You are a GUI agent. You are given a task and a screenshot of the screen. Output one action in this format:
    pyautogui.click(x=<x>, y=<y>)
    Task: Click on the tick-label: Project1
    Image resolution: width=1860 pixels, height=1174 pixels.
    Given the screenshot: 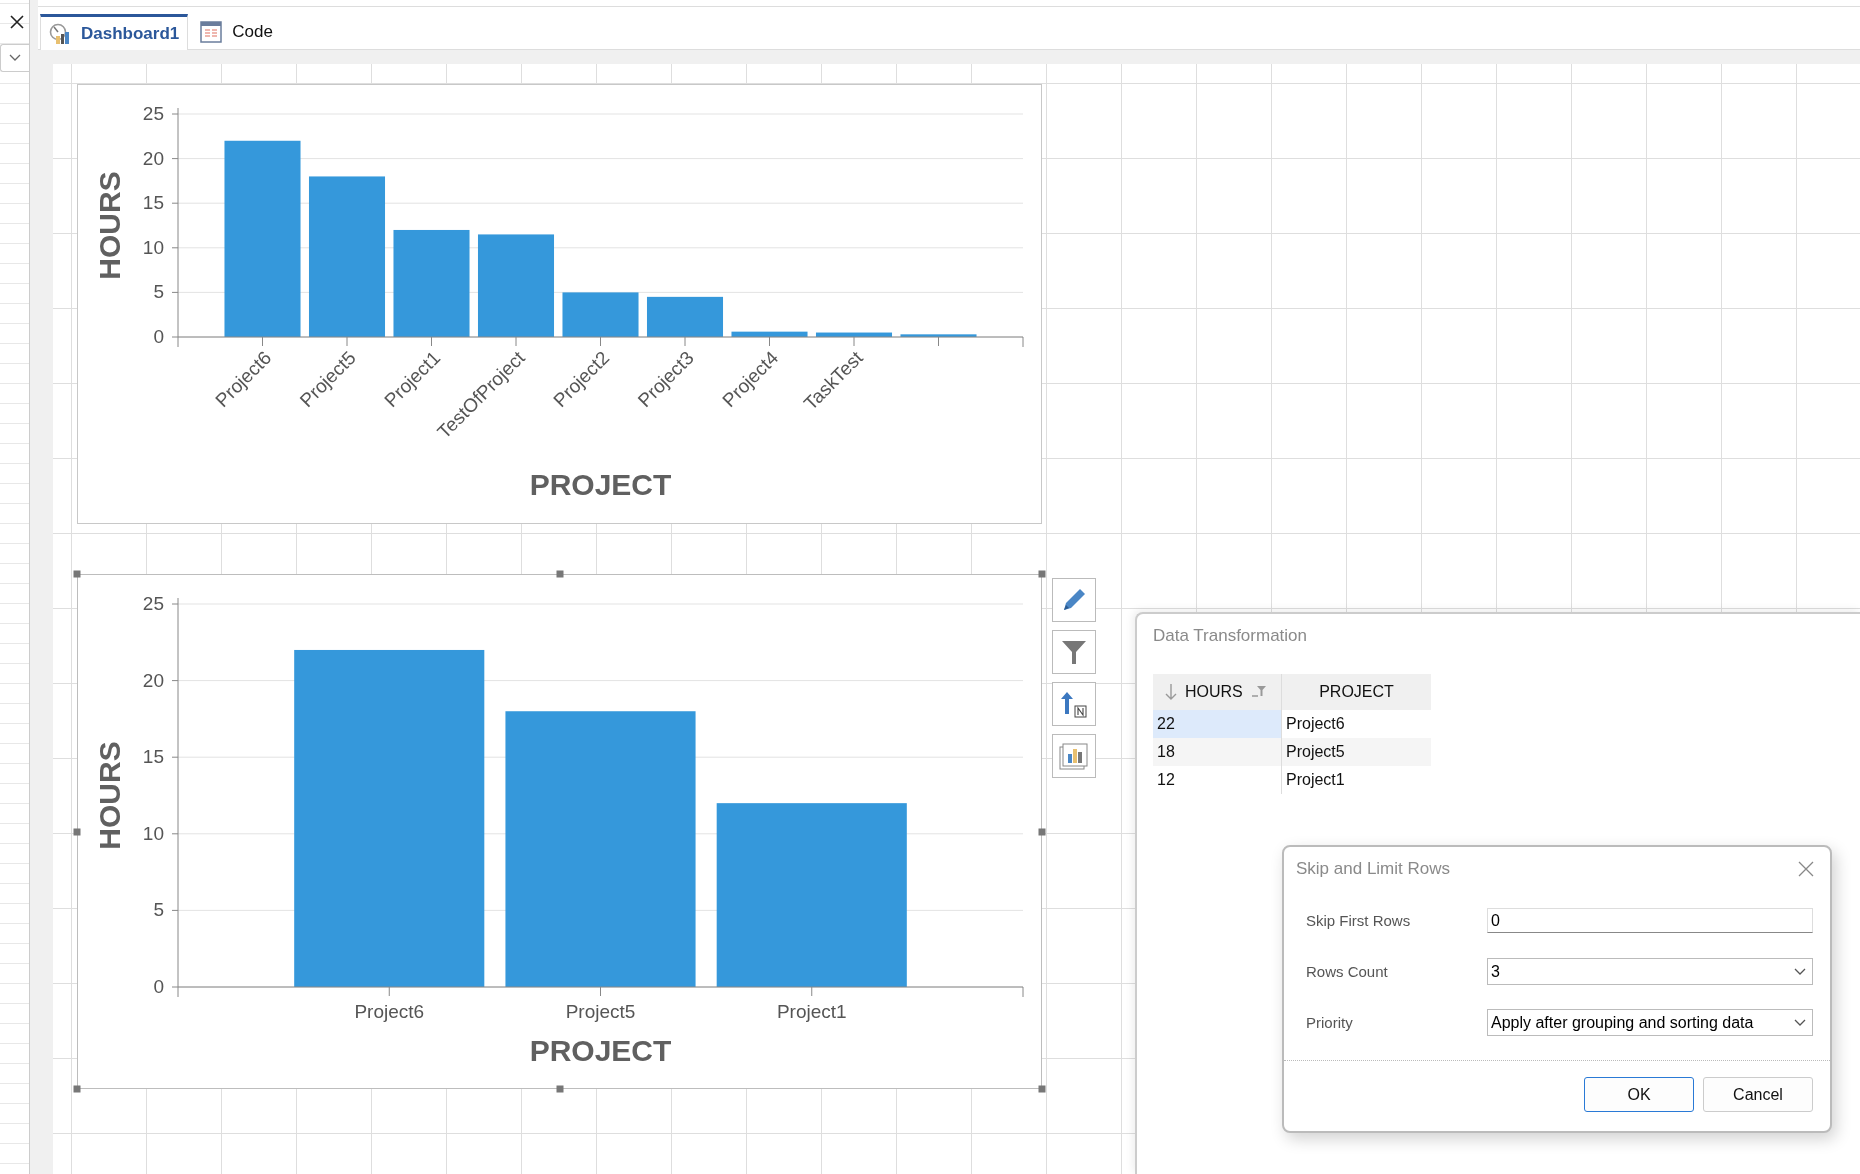 What is the action you would take?
    pyautogui.click(x=811, y=1011)
    